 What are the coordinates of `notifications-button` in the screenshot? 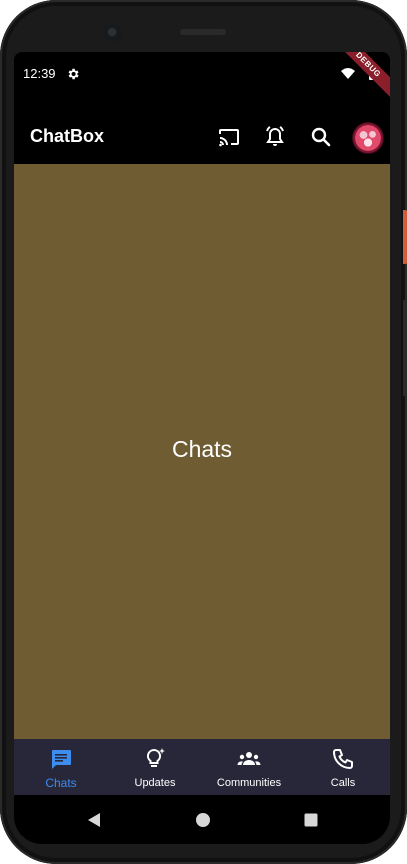 It's located at (275, 137).